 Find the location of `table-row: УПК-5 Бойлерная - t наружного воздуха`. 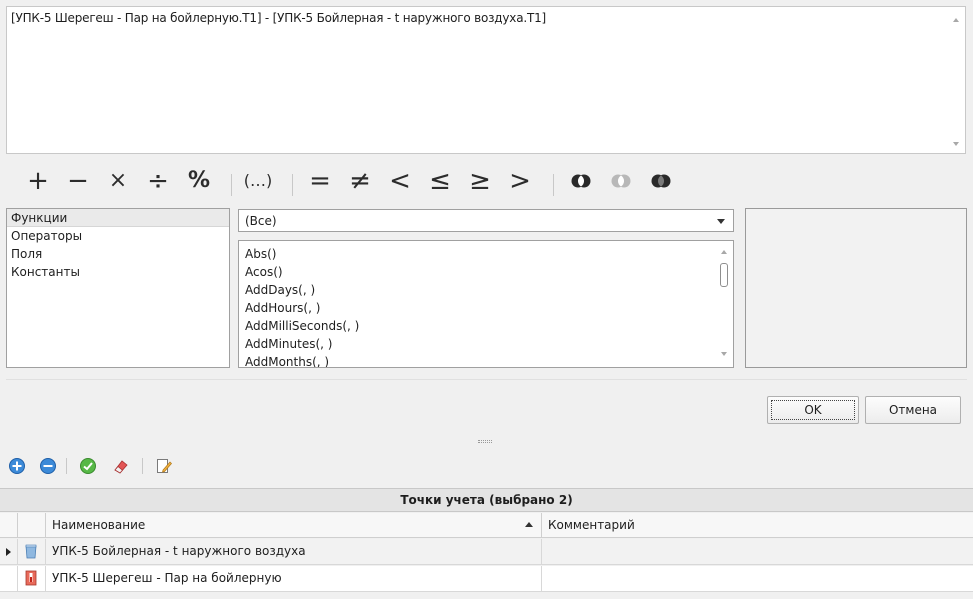

table-row: УПК-5 Бойлерная - t наружного воздуха is located at coordinates (486, 552).